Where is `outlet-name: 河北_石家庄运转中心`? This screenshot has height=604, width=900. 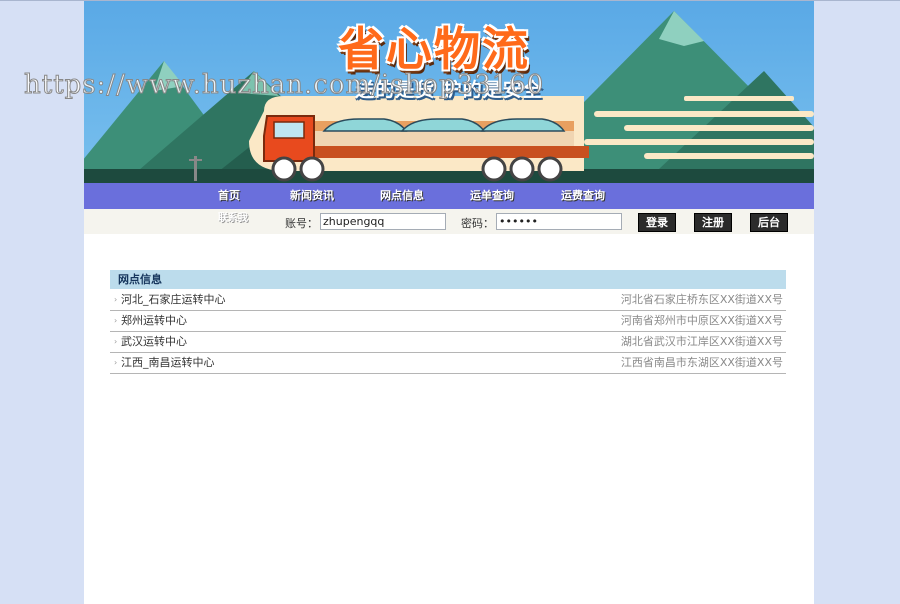
outlet-name: 河北_石家庄运转中心 is located at coordinates (173, 300).